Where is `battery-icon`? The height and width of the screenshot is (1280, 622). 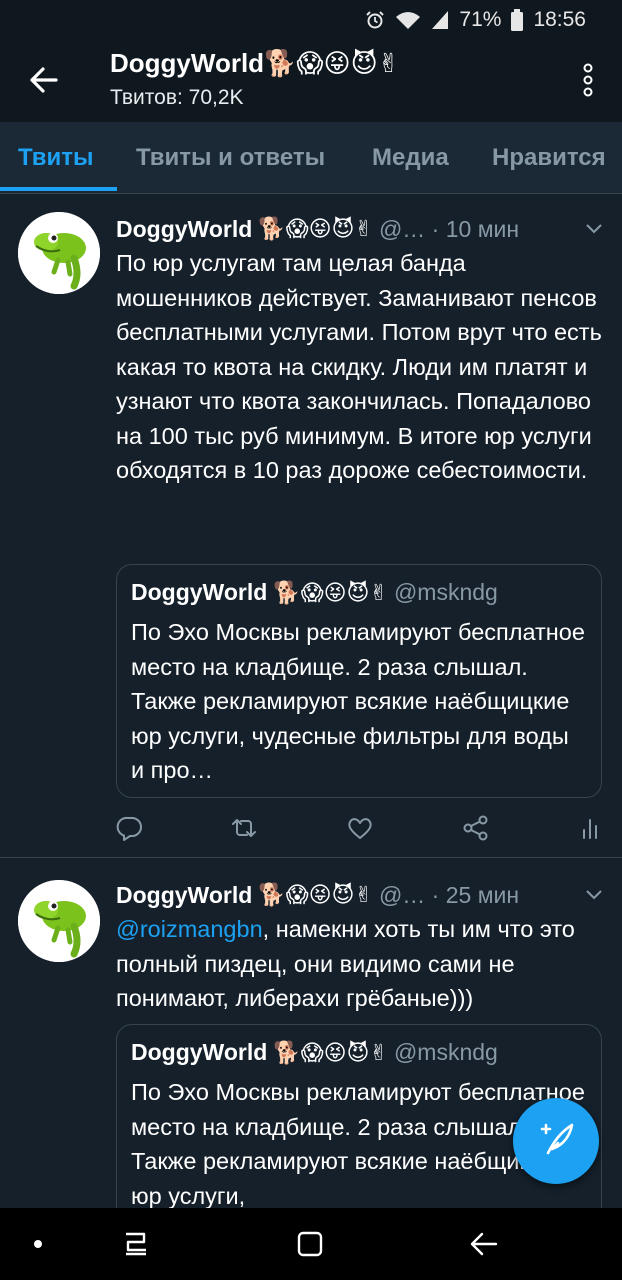
battery-icon is located at coordinates (517, 20).